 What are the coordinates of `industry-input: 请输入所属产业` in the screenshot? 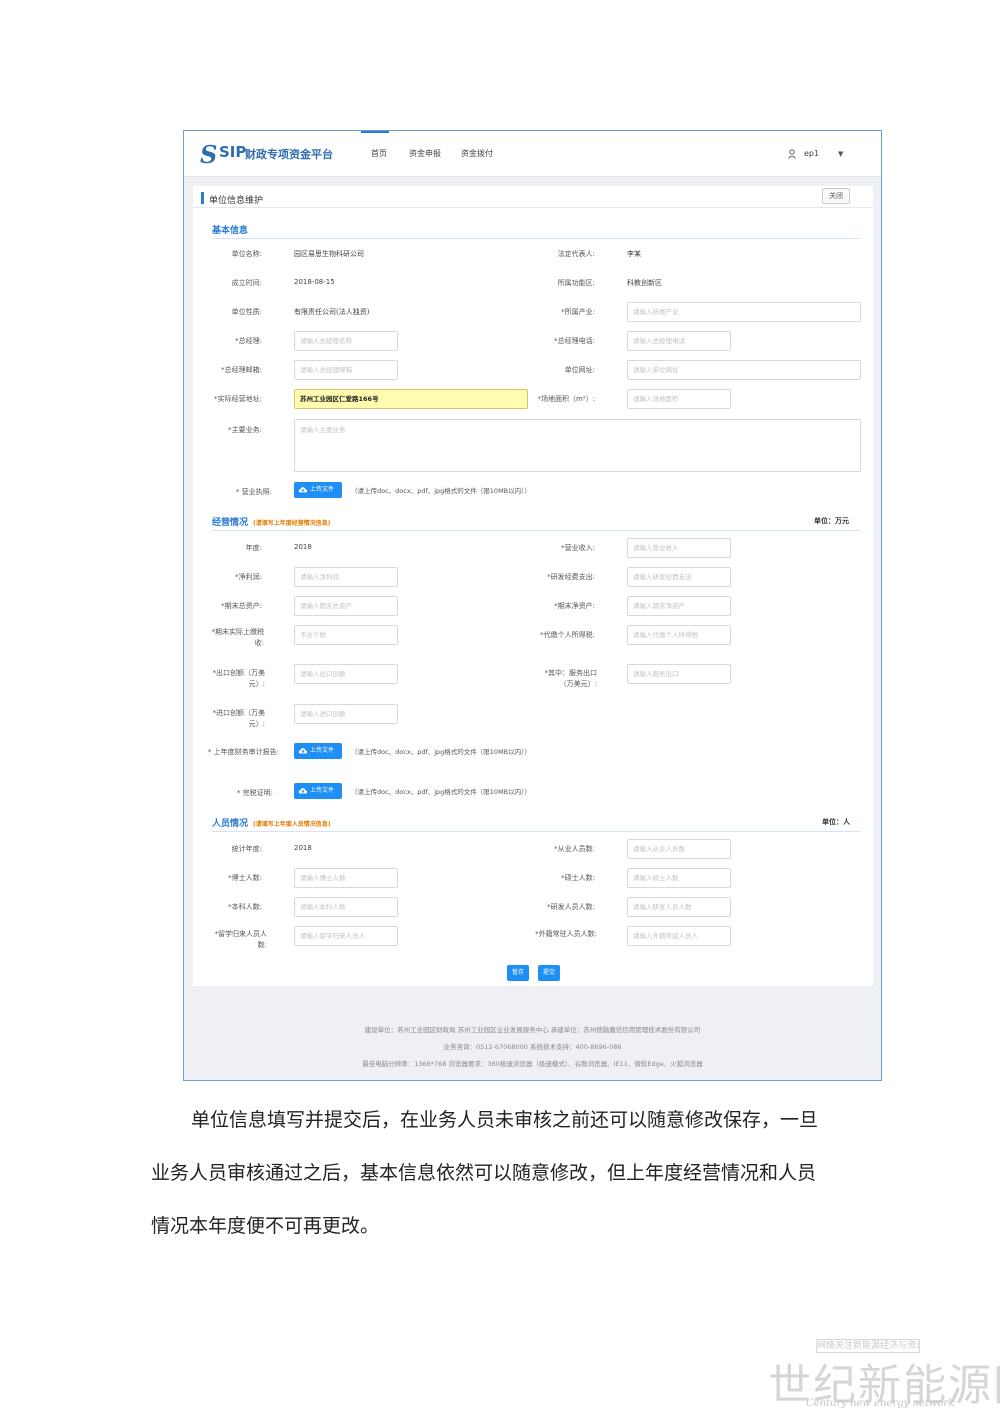 It's located at (744, 312).